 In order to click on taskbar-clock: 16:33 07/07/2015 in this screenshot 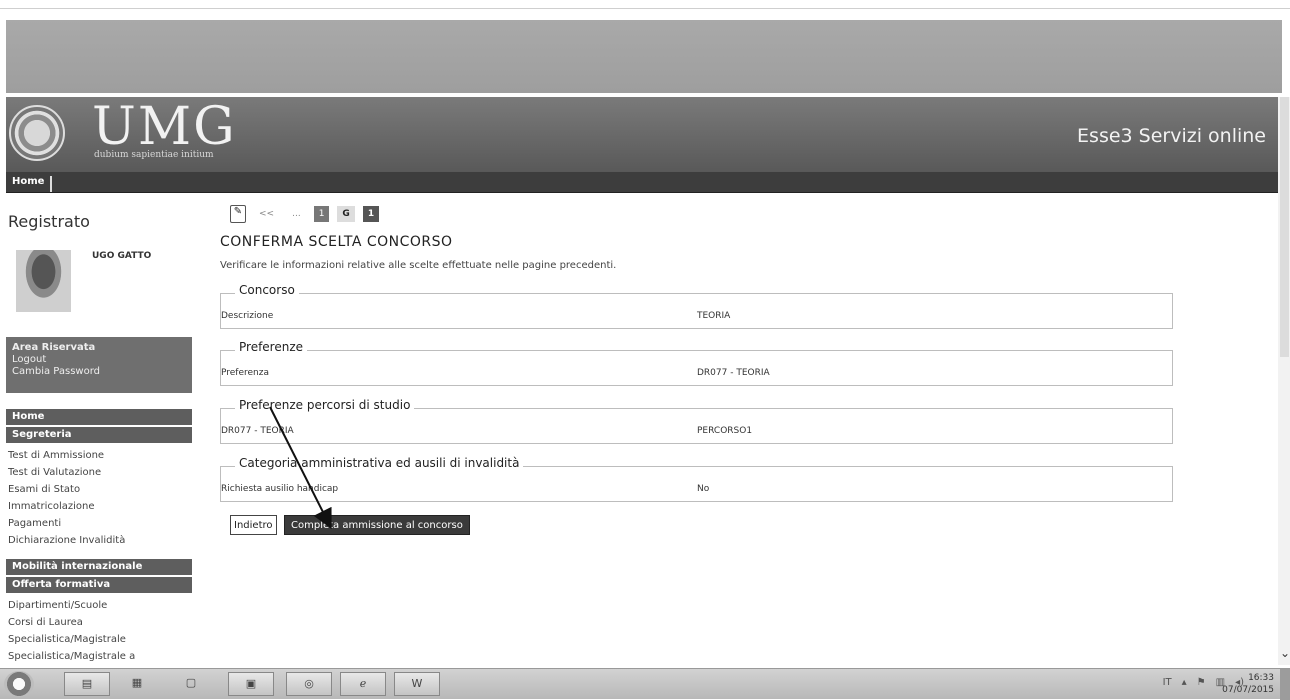, I will do `click(1248, 684)`.